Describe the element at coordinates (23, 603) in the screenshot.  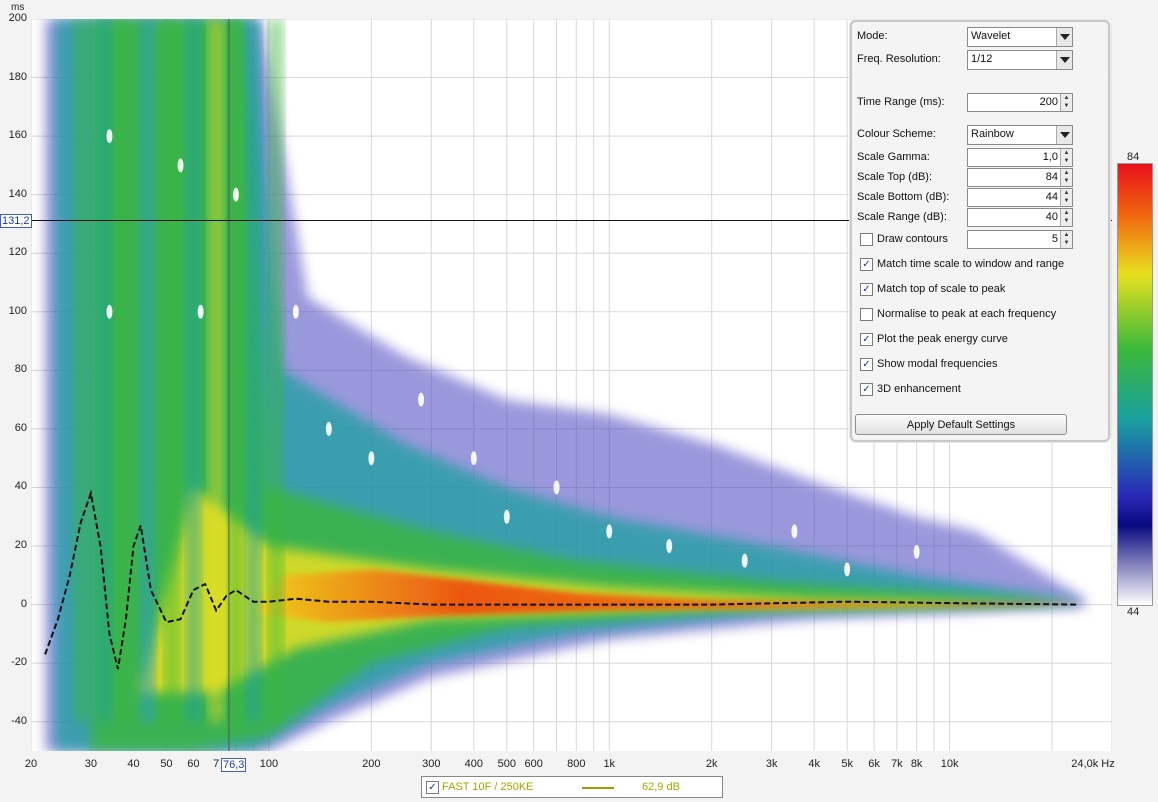
I see `y-tick-label: 0` at that location.